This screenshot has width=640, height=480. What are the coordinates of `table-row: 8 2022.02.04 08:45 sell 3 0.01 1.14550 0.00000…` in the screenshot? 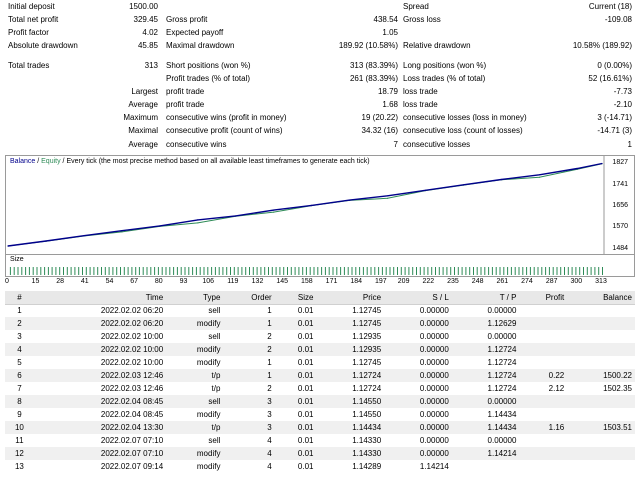 It's located at (320, 401).